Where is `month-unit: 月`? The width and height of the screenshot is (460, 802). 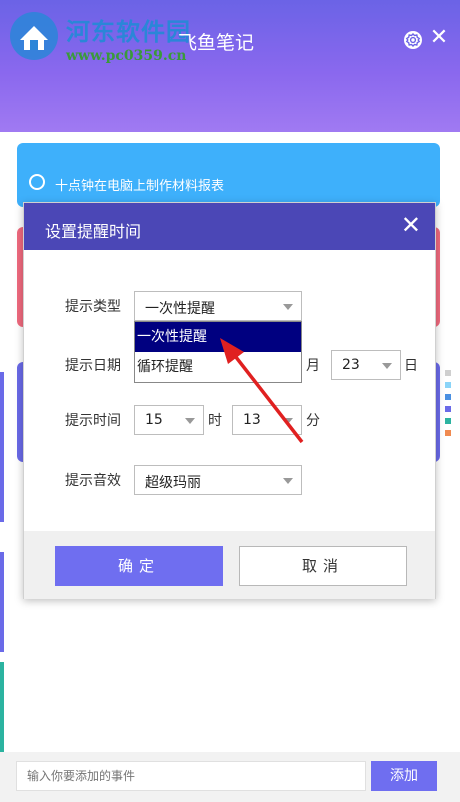 month-unit: 月 is located at coordinates (313, 366).